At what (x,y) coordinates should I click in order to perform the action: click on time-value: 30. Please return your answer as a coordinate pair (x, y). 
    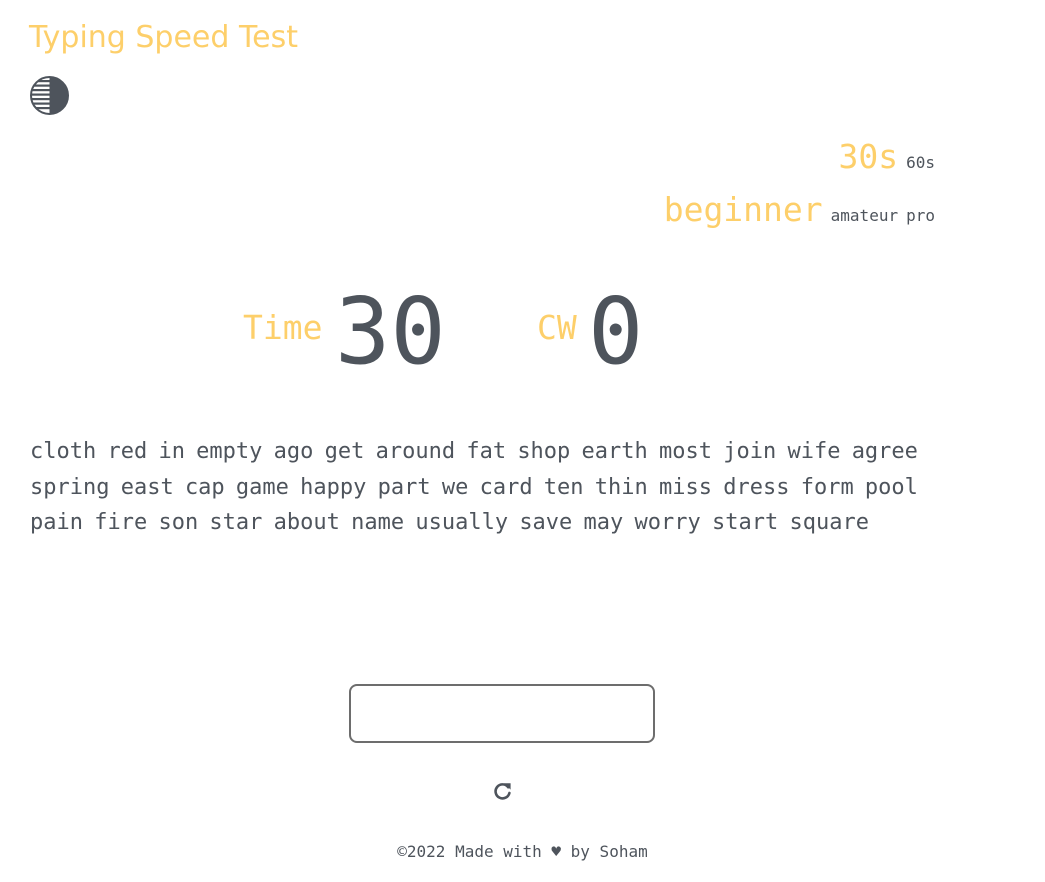
    Looking at the image, I should click on (390, 331).